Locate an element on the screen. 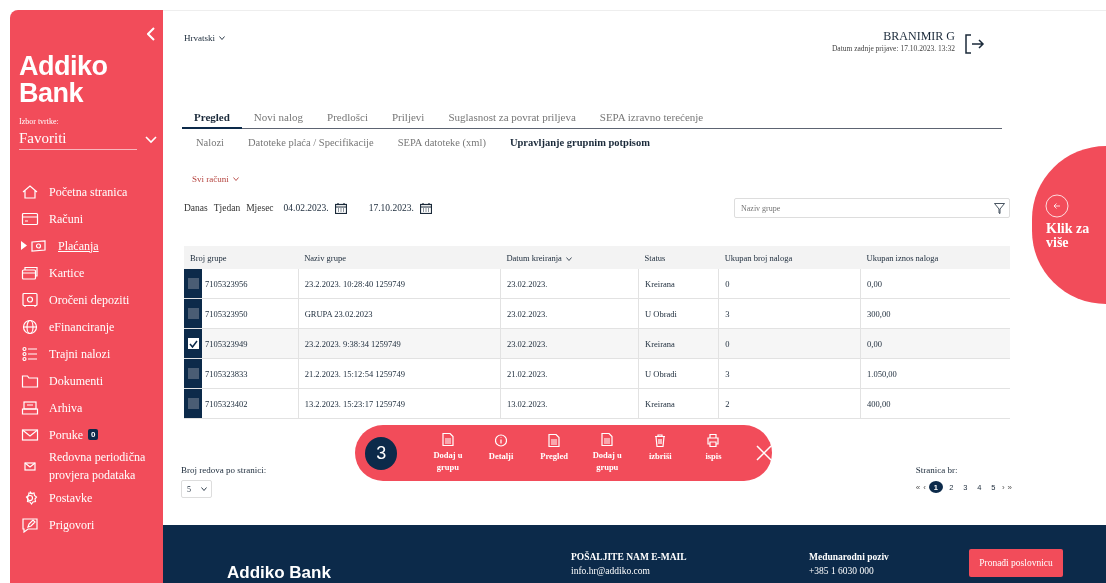  chevron-down-icon is located at coordinates (204, 489).